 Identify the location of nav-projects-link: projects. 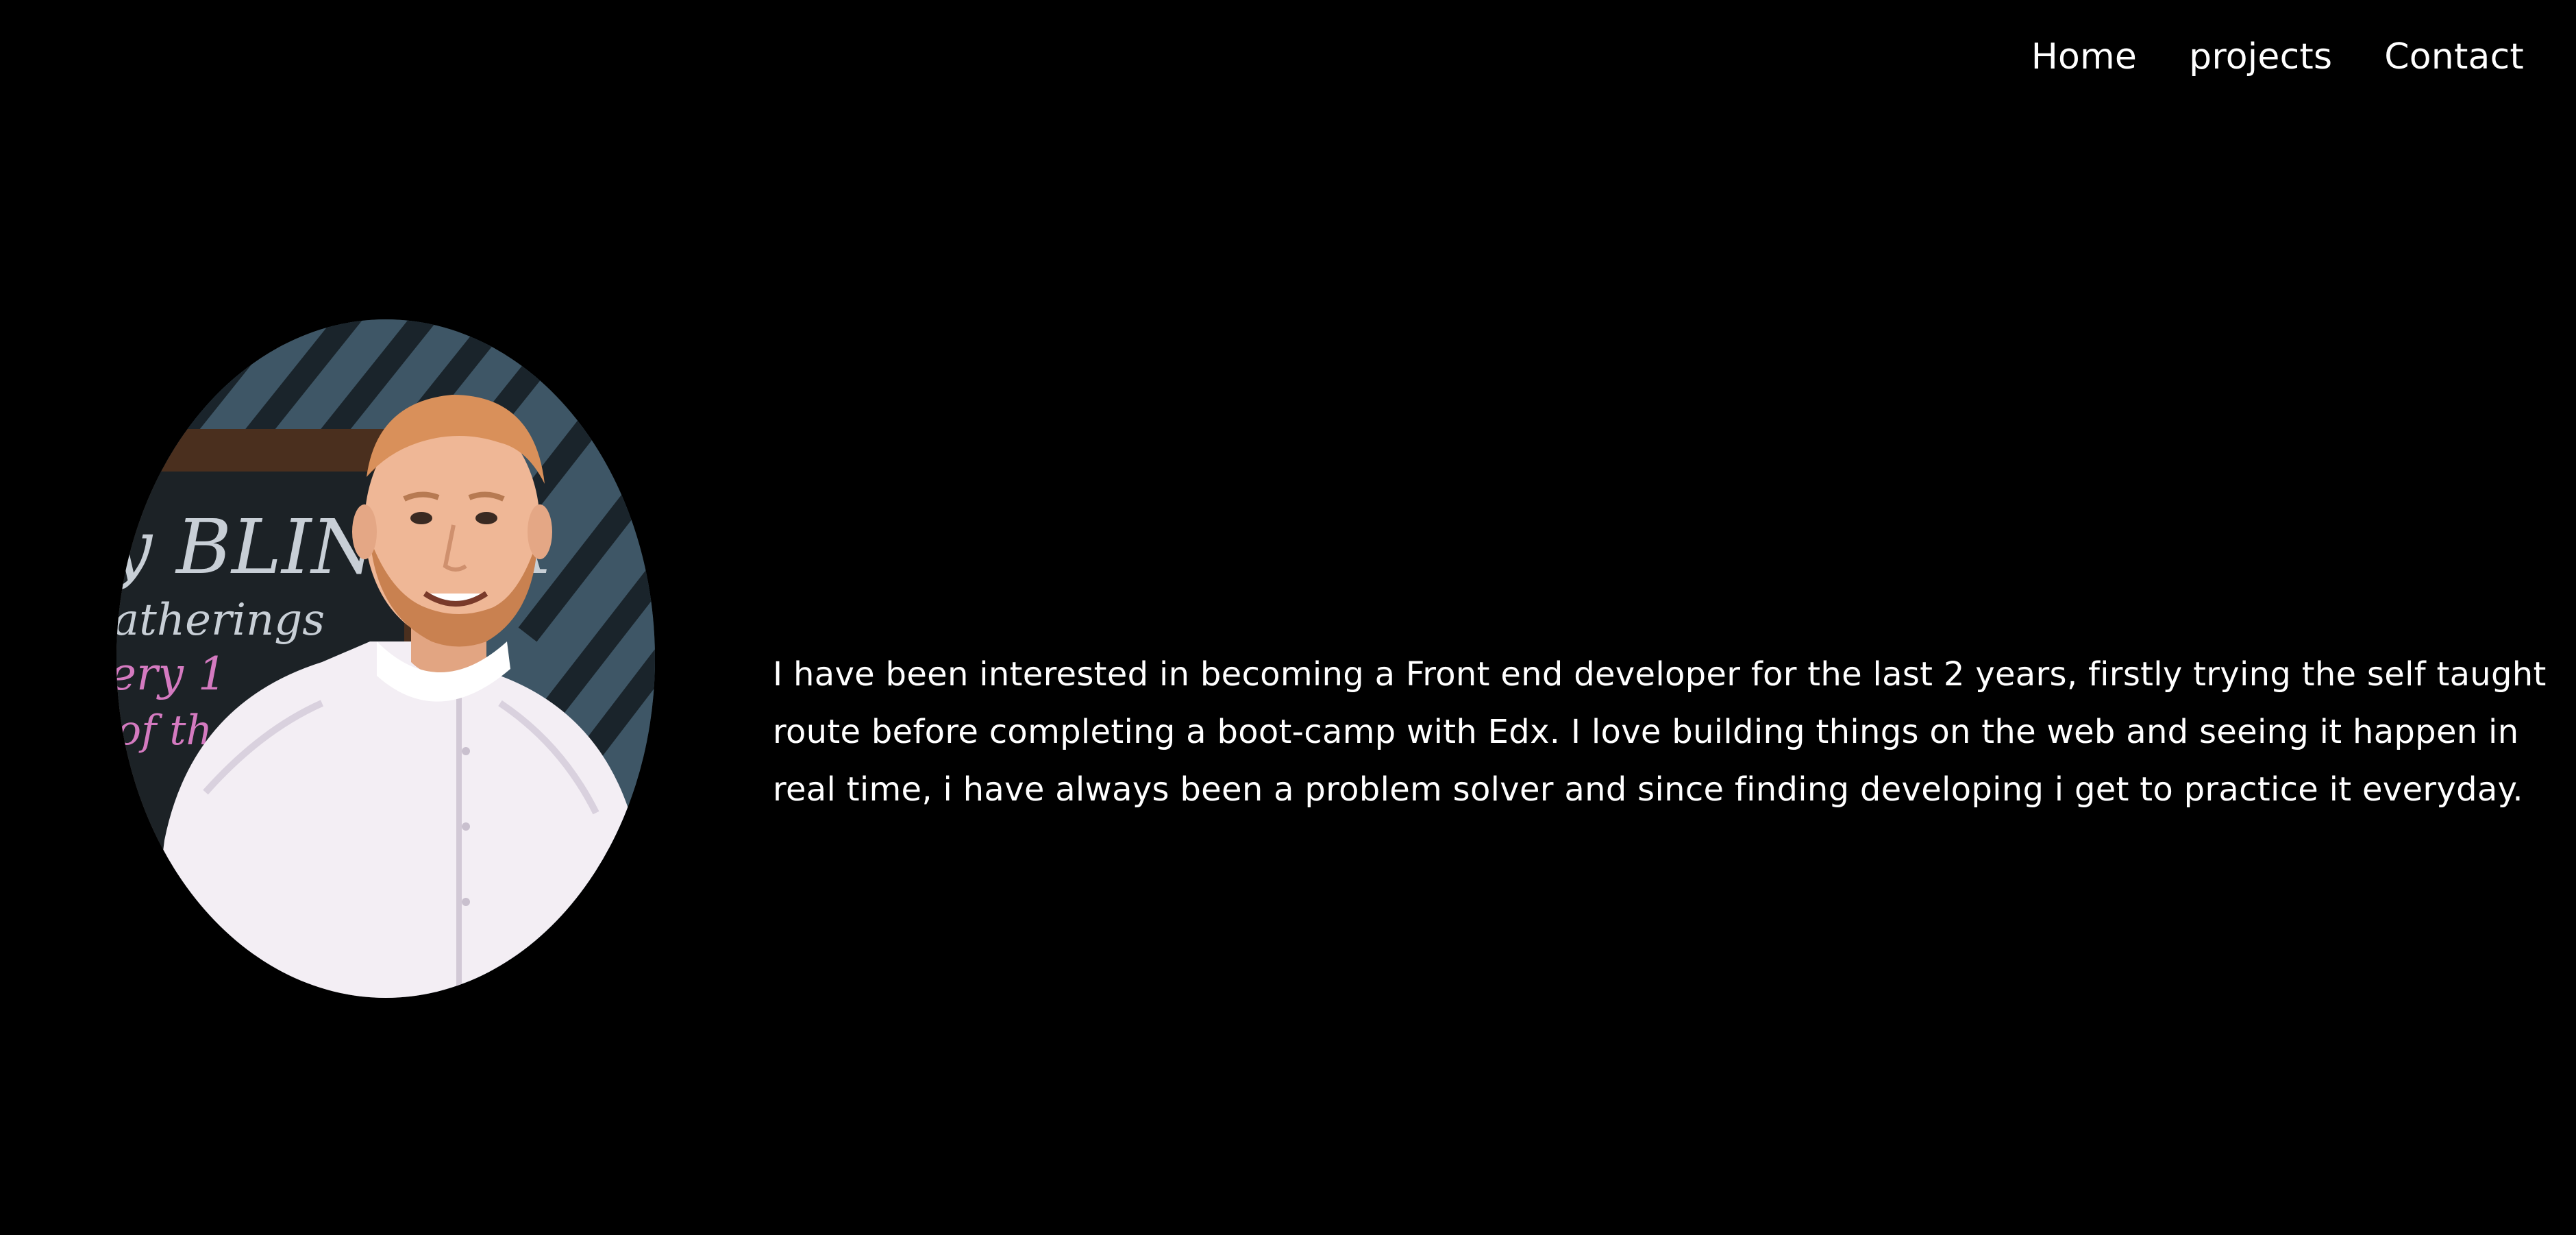
(2260, 57).